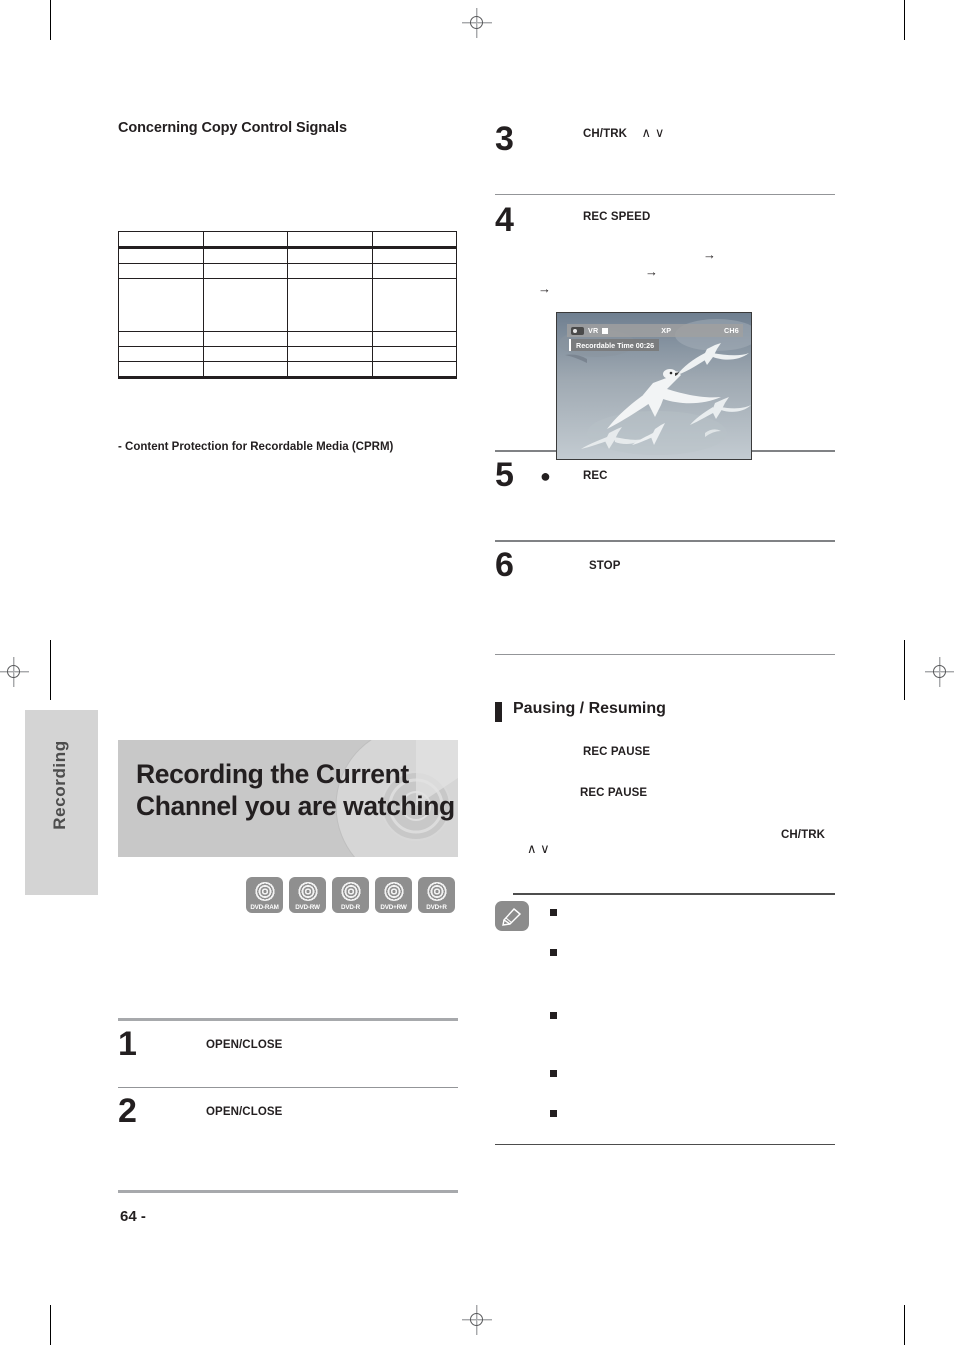 The image size is (954, 1345). Describe the element at coordinates (272, 774) in the screenshot. I see `banner-title-line1: Recording the Current` at that location.